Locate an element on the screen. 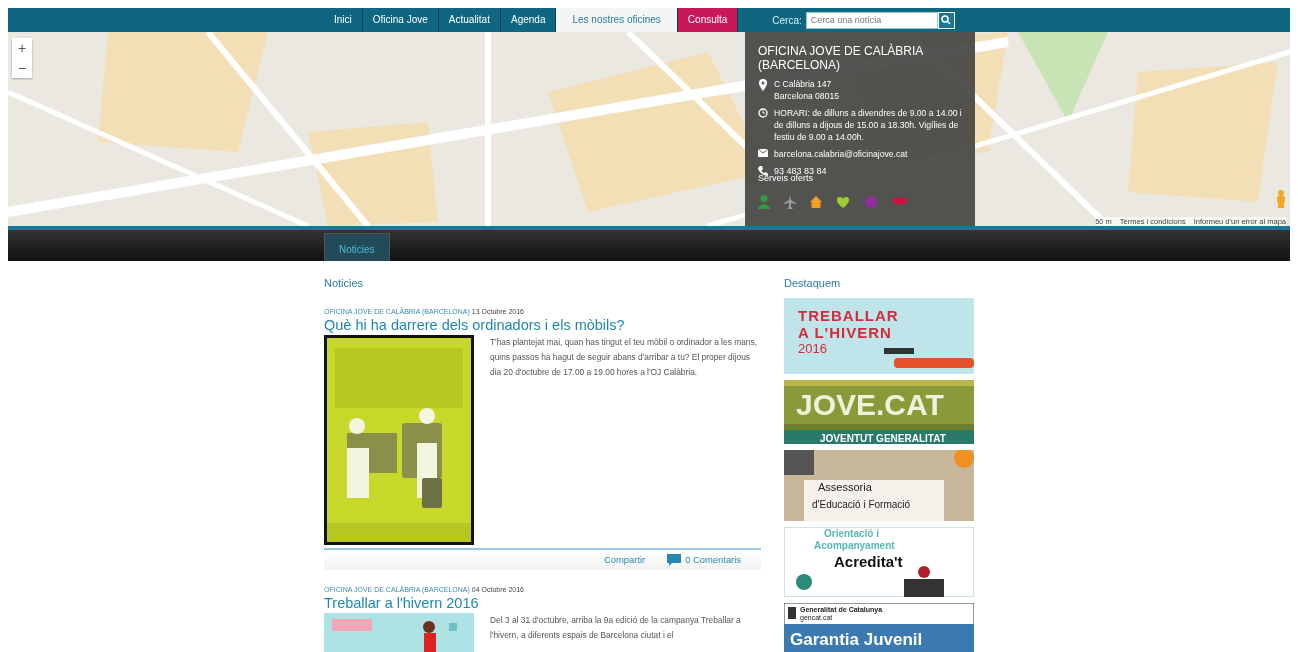 The image size is (1298, 652). pegman-icon is located at coordinates (1281, 199).